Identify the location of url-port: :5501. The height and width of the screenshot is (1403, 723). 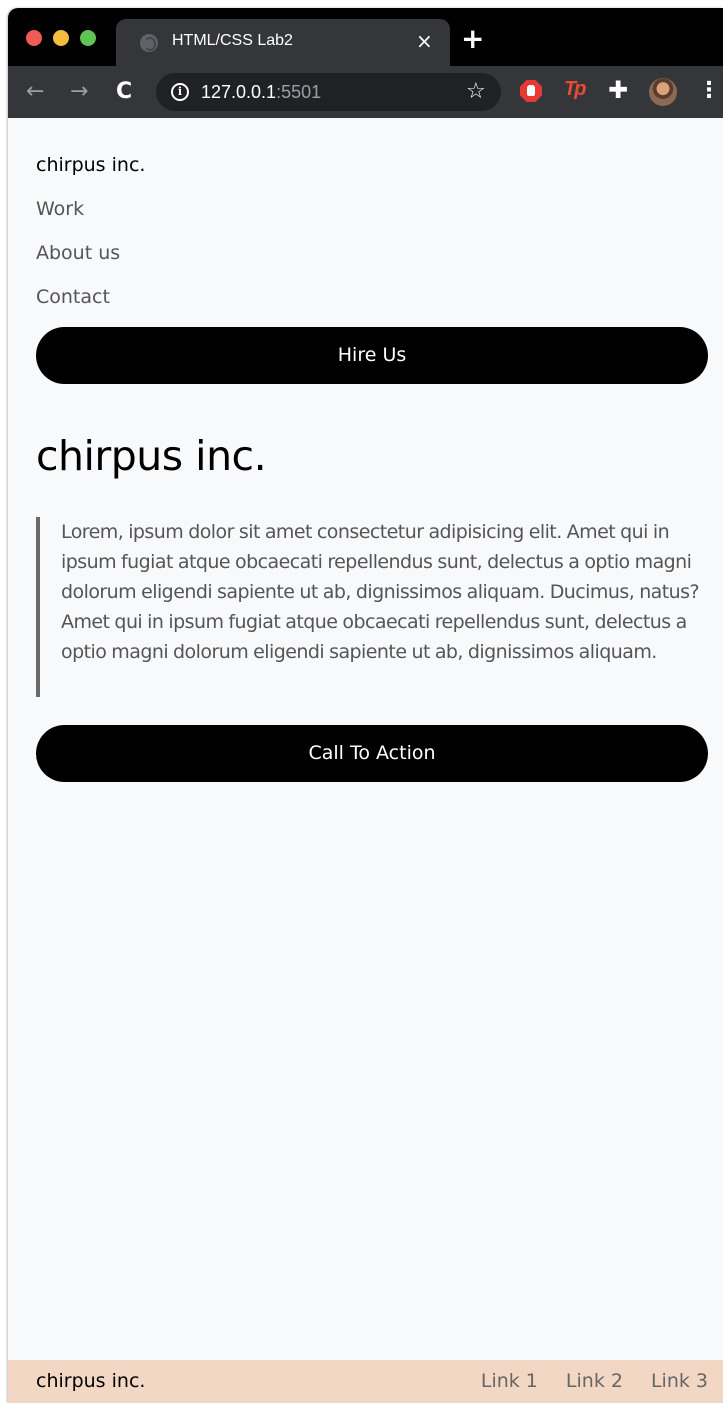
(299, 92).